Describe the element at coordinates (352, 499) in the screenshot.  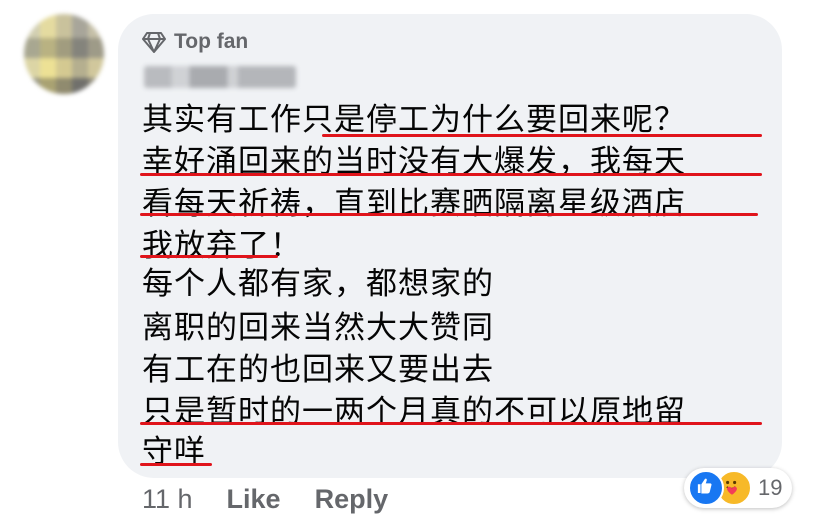
I see `reply-button: Reply` at that location.